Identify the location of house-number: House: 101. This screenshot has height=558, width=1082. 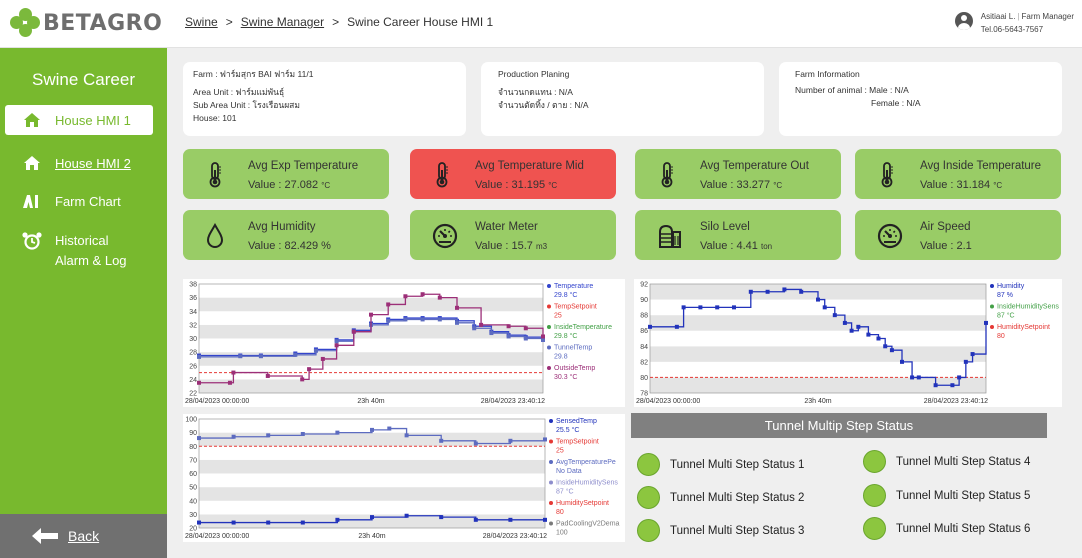
(215, 118).